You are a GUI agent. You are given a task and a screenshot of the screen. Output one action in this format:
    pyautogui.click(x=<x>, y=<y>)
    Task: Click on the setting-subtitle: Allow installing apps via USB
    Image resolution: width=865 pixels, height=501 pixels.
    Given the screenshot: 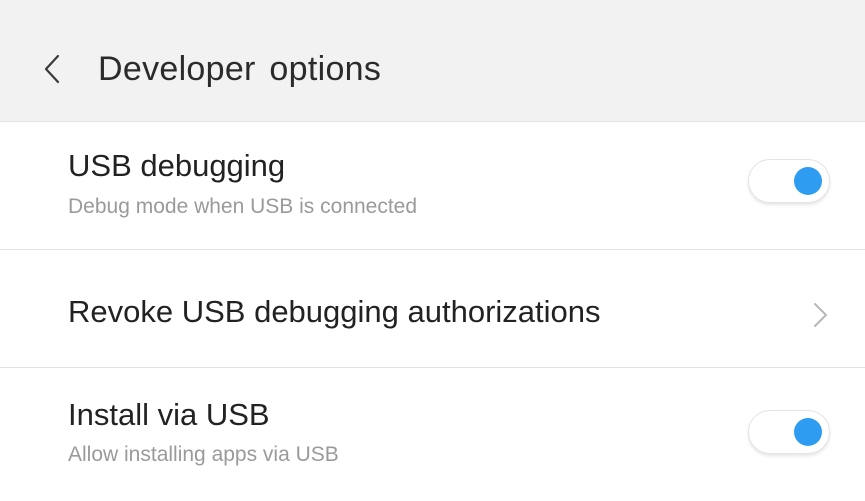 What is the action you would take?
    pyautogui.click(x=203, y=454)
    